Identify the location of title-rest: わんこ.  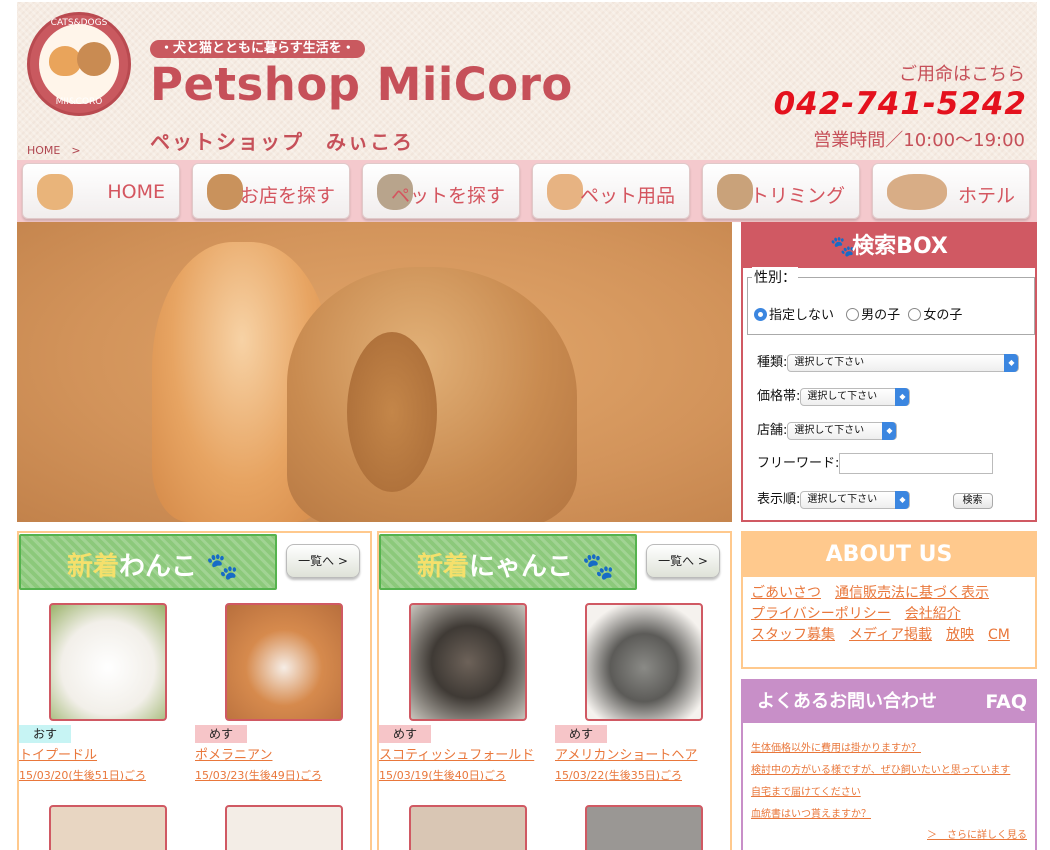
(158, 567).